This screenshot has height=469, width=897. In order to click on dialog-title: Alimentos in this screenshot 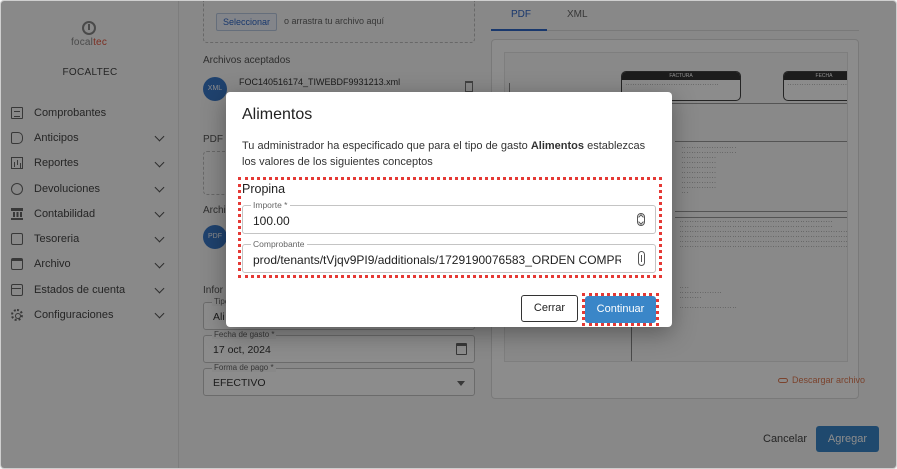, I will do `click(277, 114)`.